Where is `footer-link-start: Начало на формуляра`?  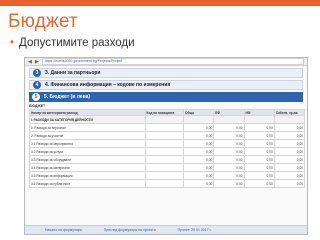
footer-link-start: Начало на формуляра is located at coordinates (63, 230).